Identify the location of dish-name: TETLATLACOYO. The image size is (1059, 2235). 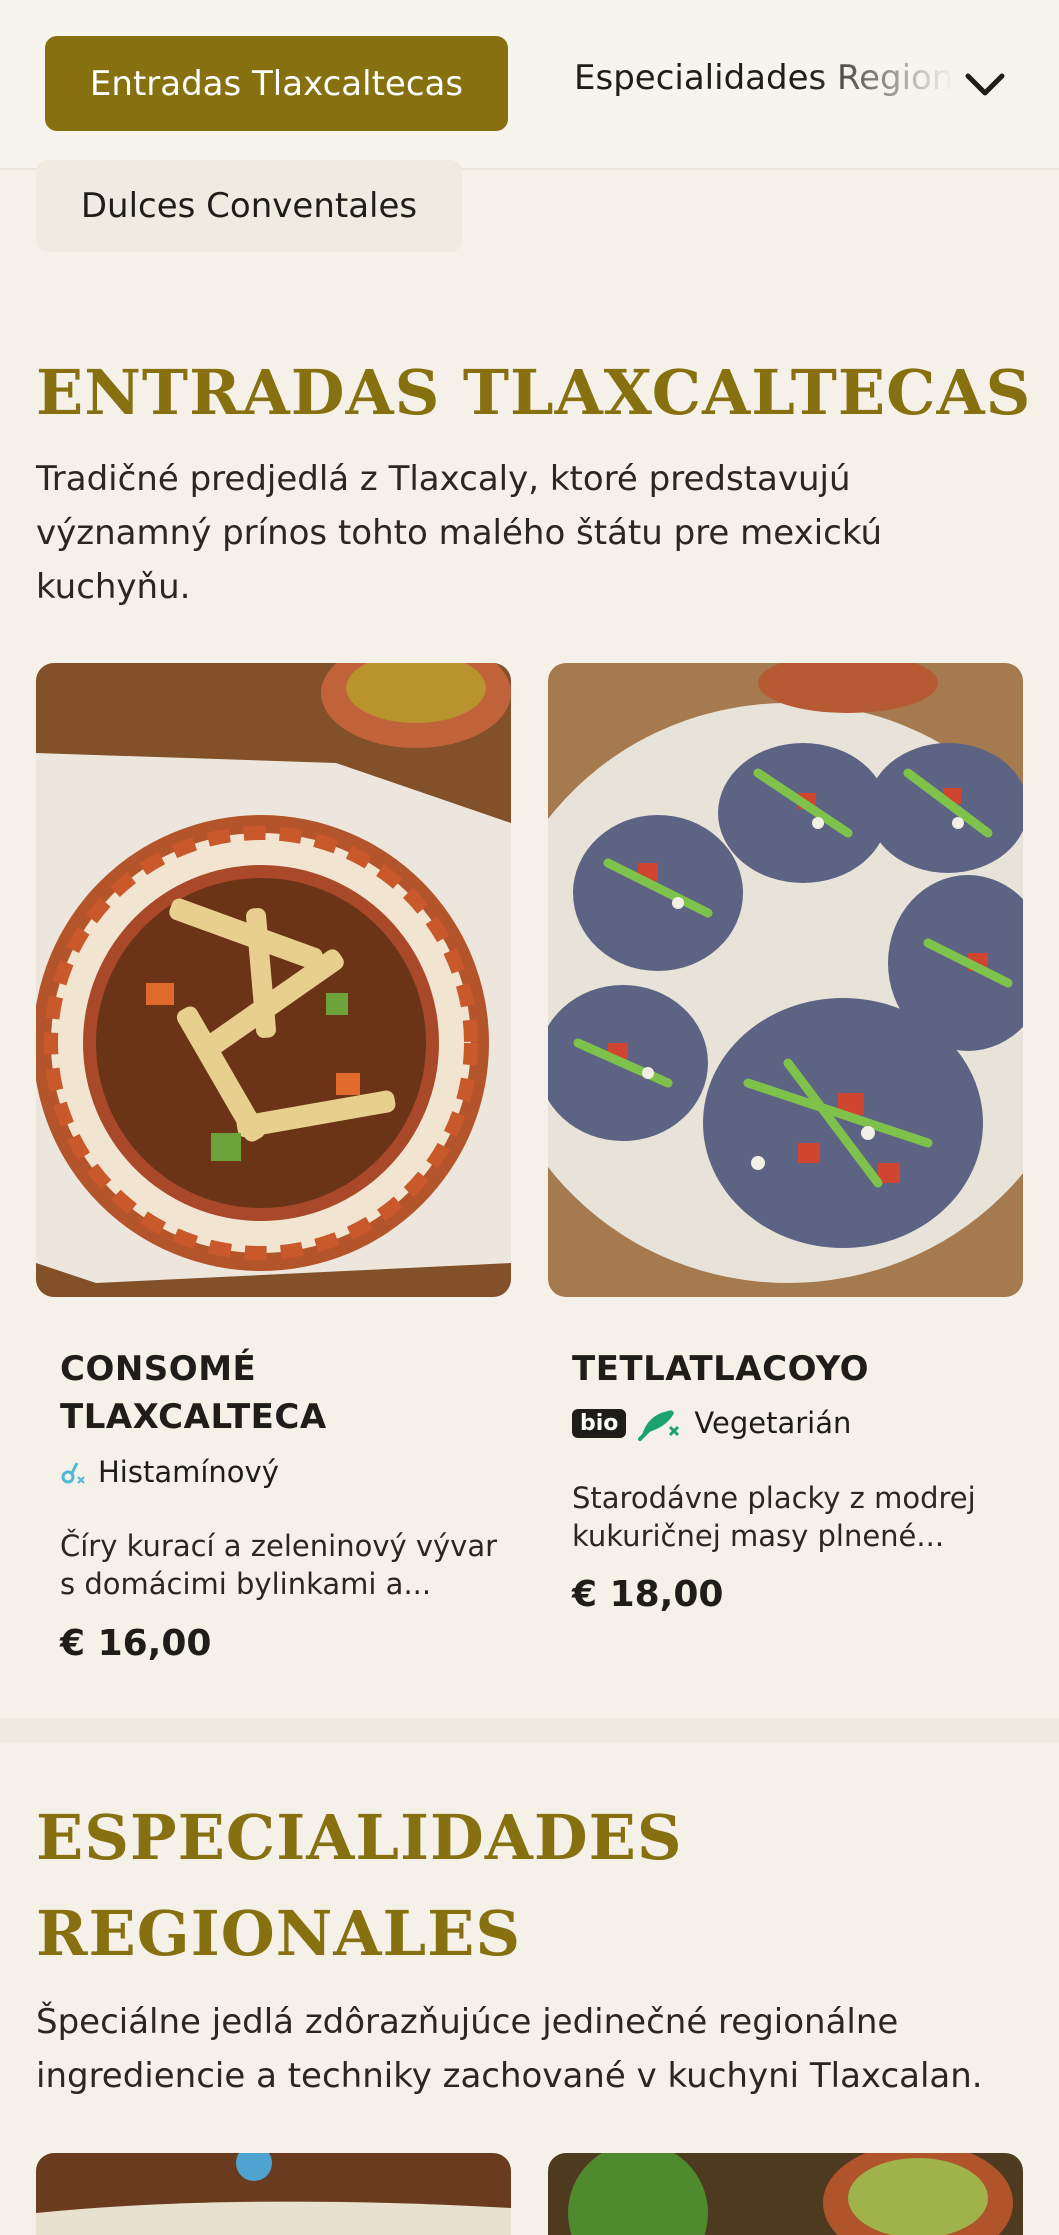
(787, 1369).